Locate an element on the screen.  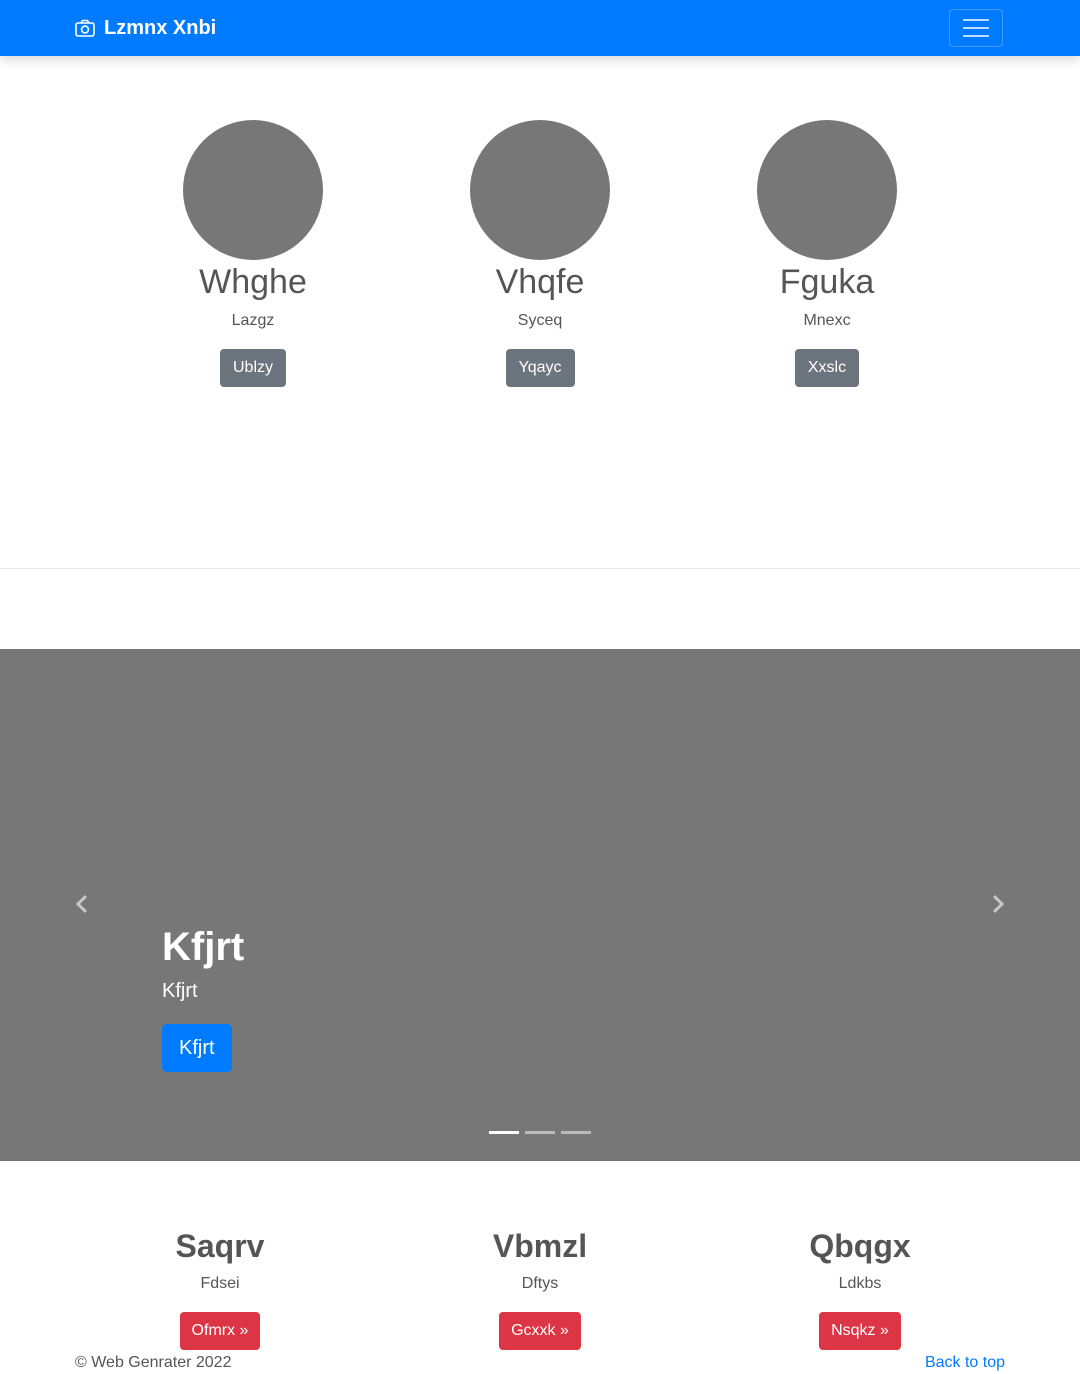
feature-column: Saqrv Fdsei Ofmrx » is located at coordinates (220, 1288).